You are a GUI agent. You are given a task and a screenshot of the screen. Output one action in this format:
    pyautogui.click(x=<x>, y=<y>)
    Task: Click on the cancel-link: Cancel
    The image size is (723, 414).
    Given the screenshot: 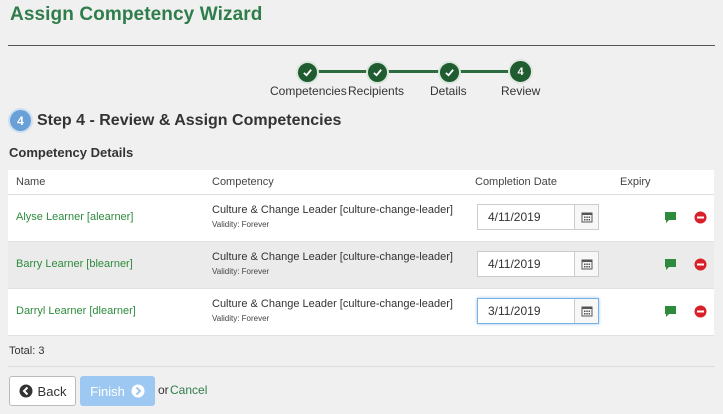 What is the action you would take?
    pyautogui.click(x=188, y=390)
    